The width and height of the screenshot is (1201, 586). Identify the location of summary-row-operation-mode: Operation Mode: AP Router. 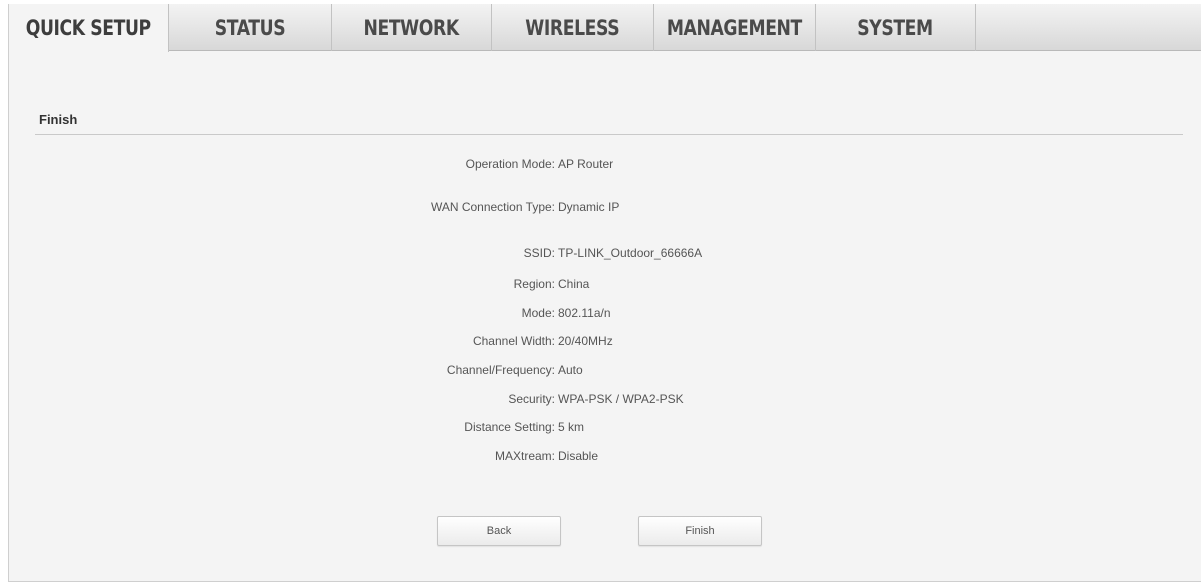
(605, 164).